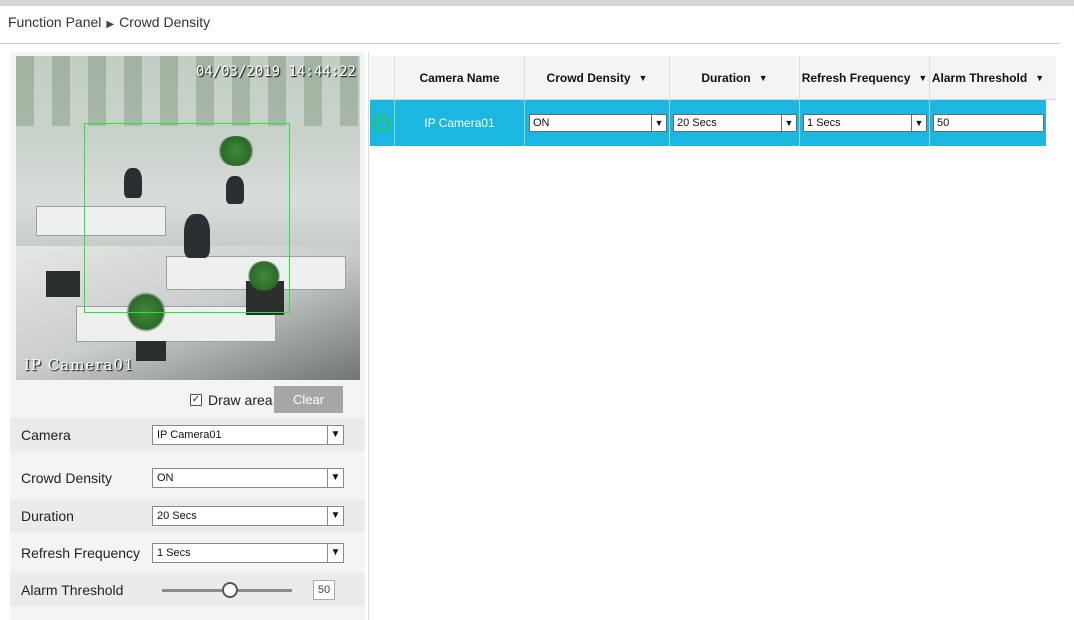 This screenshot has height=620, width=1074. I want to click on header-alarm-threshold-label: Alarm Threshold, so click(979, 78).